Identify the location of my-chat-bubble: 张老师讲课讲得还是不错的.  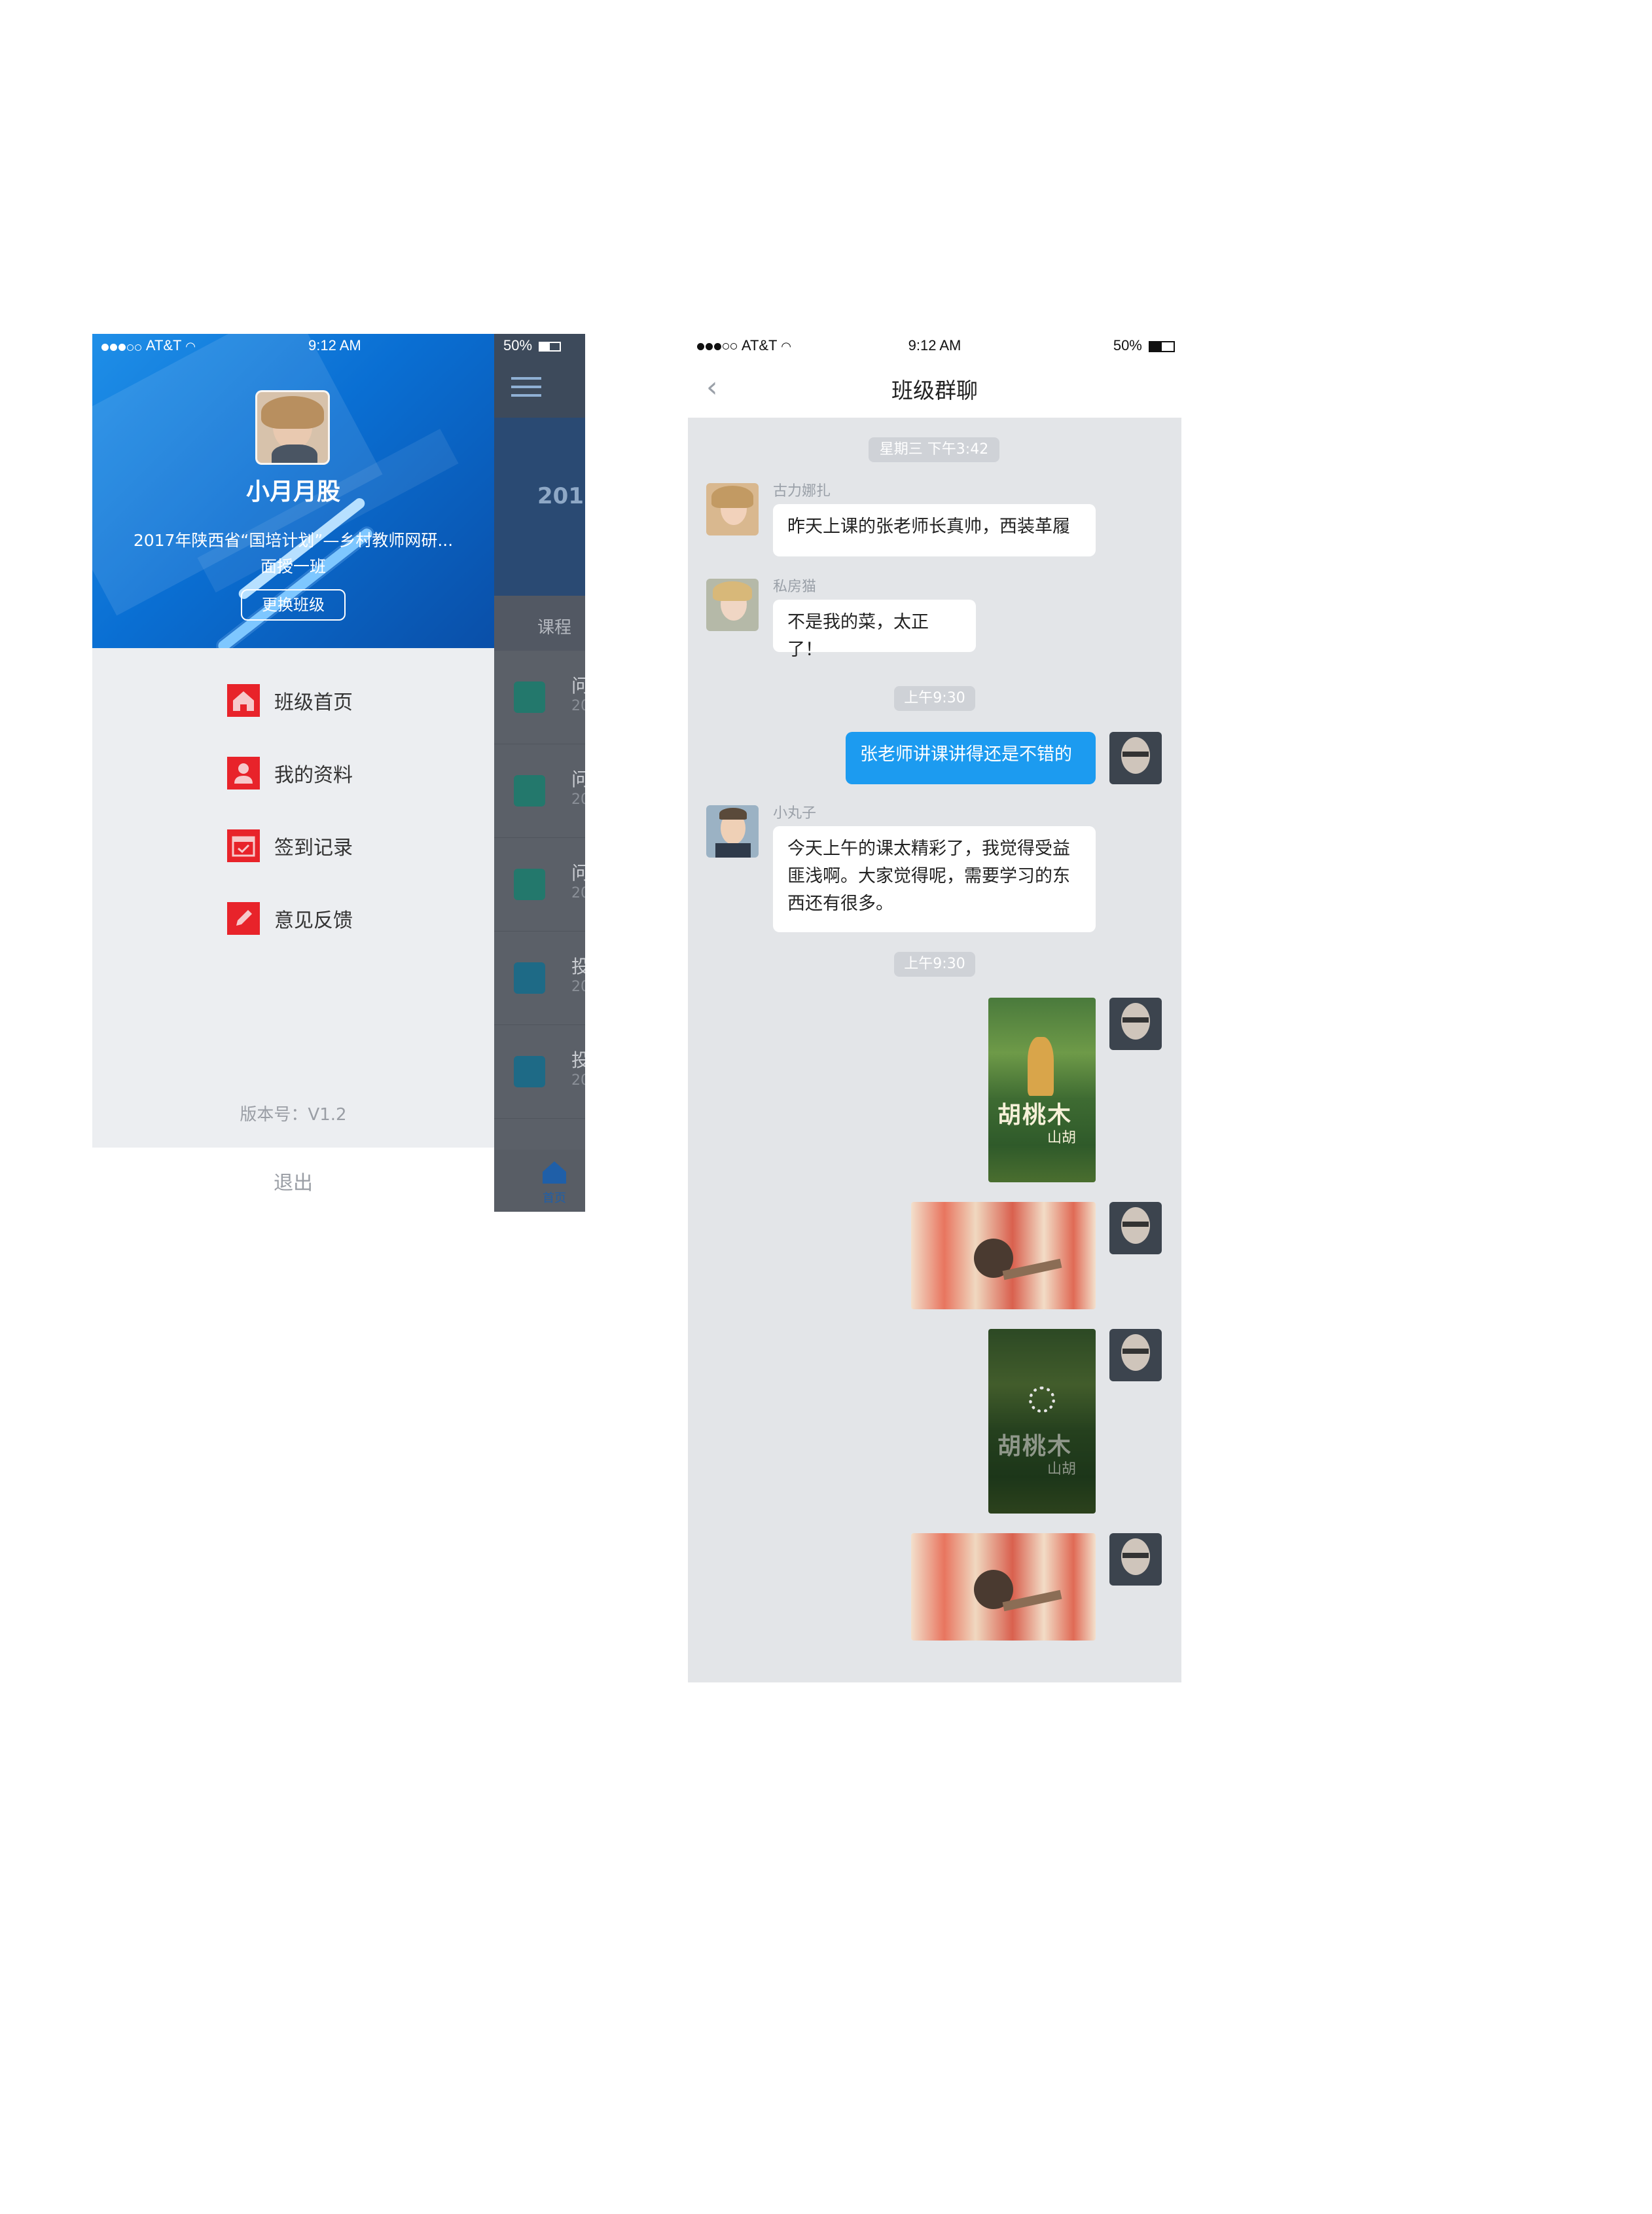
(971, 758).